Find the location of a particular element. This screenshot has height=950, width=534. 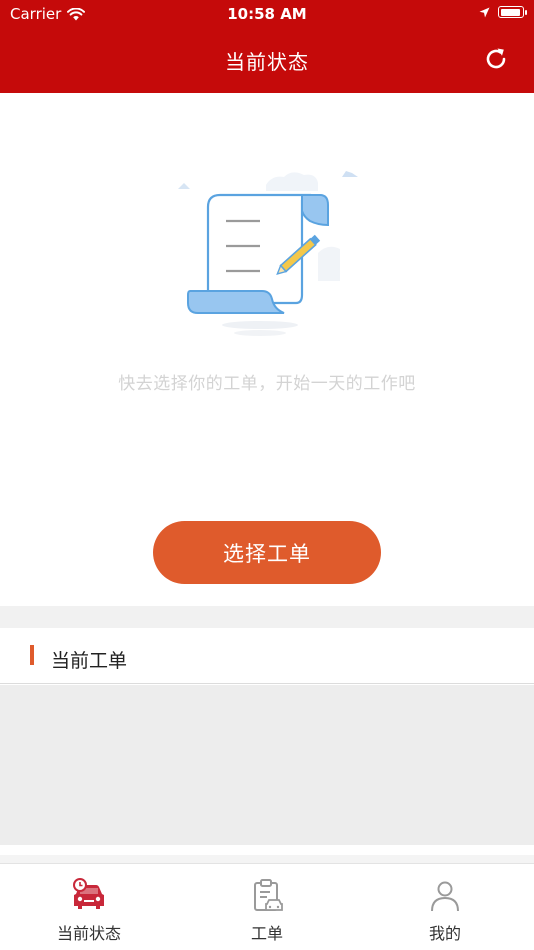

tab-mine: 我的 is located at coordinates (445, 907).